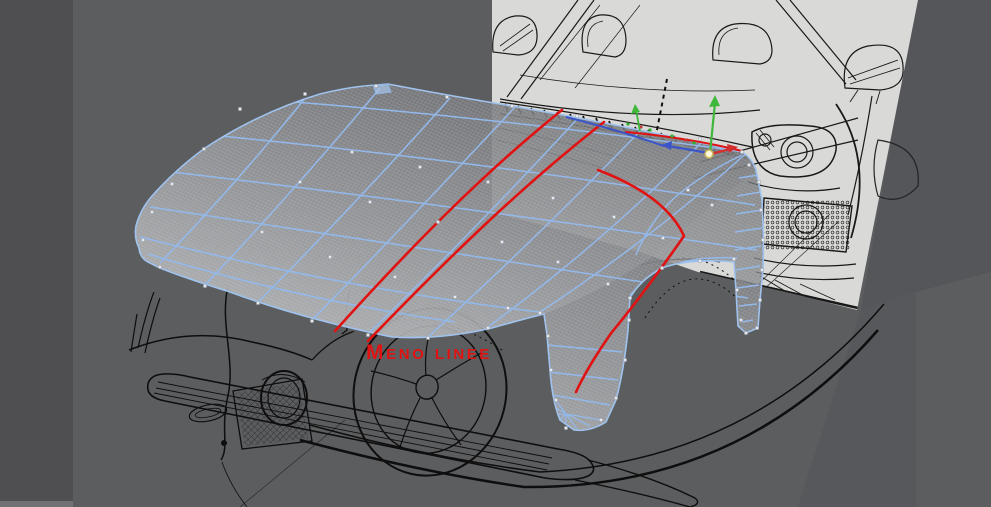  Describe the element at coordinates (807, 225) in the screenshot. I see `fog-grille-mesh` at that location.